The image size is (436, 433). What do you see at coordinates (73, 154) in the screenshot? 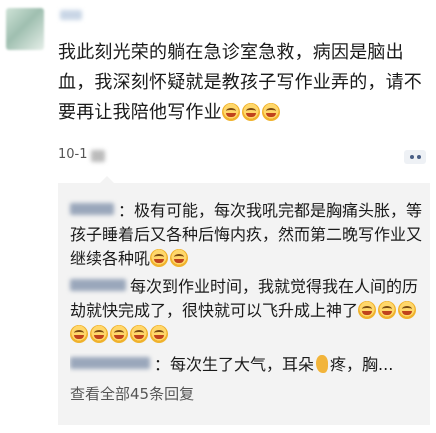
I see `post-time: 10-1` at bounding box center [73, 154].